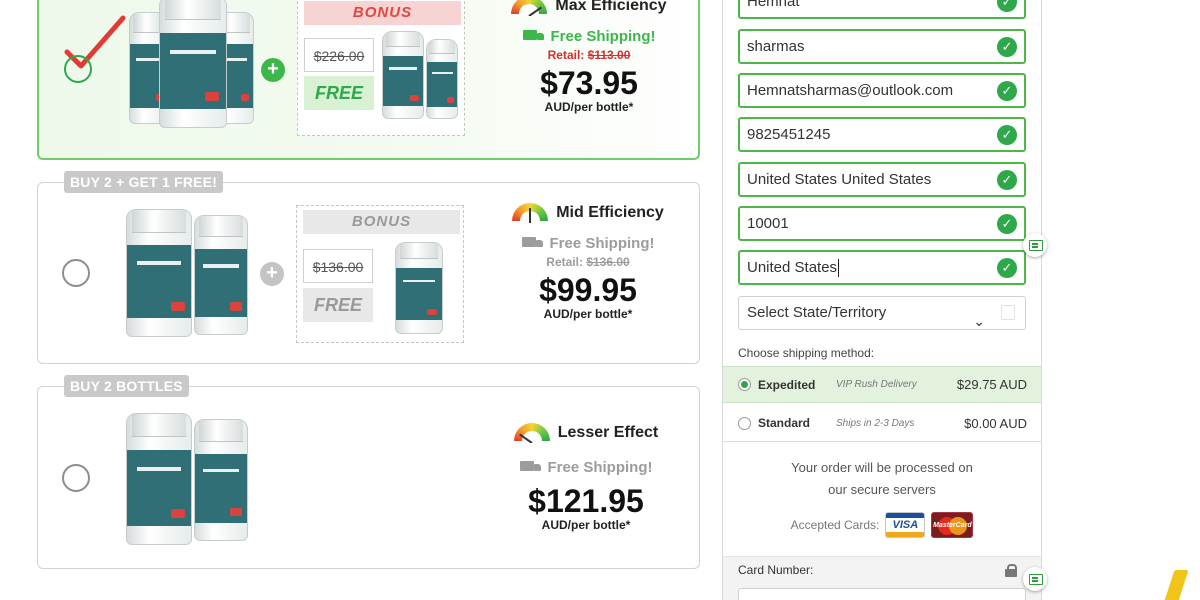 This screenshot has height=600, width=1200. I want to click on shipping-option-sub: VIP Rush Delivery, so click(876, 384).